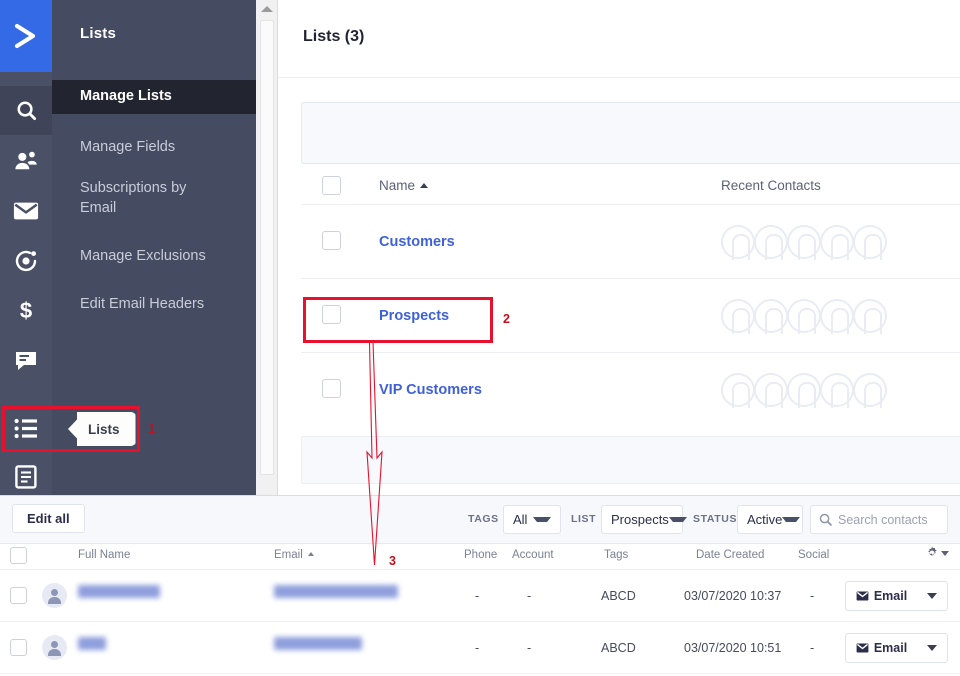  I want to click on forms-icon, so click(26, 473).